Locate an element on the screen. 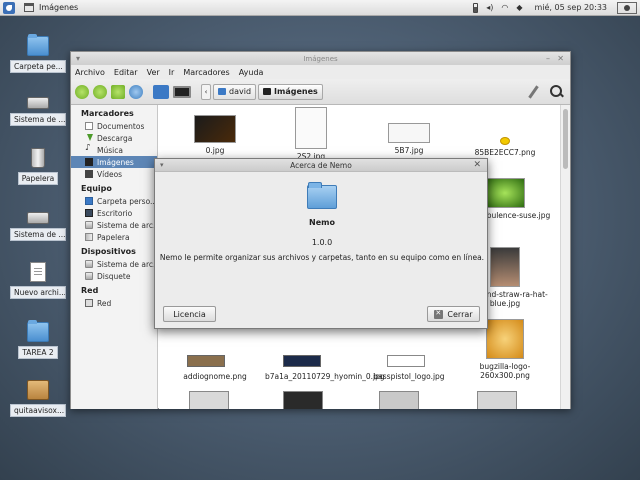 This screenshot has width=640, height=480. file-name: b7a1a_20110729_hyomin_0.jpg is located at coordinates (325, 376).